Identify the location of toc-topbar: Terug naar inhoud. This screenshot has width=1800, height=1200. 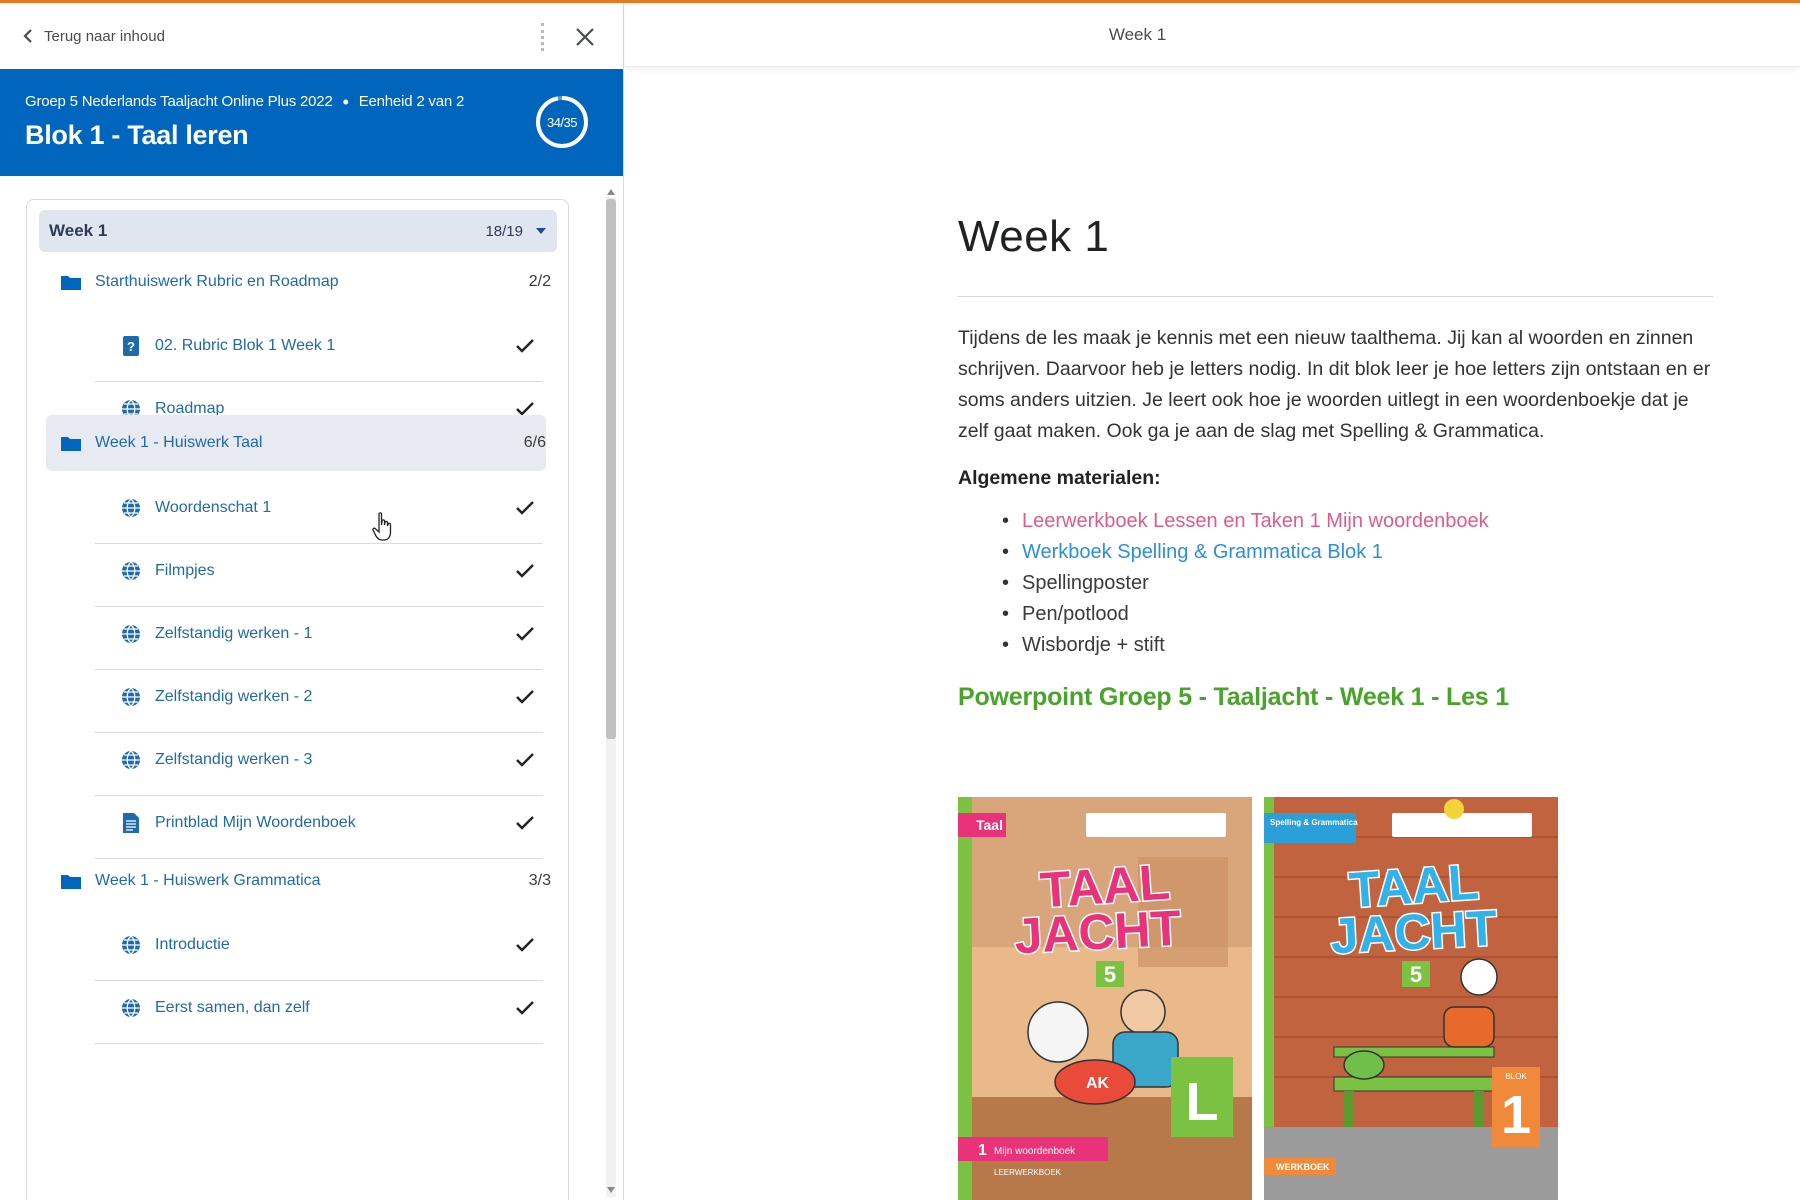
(311, 36).